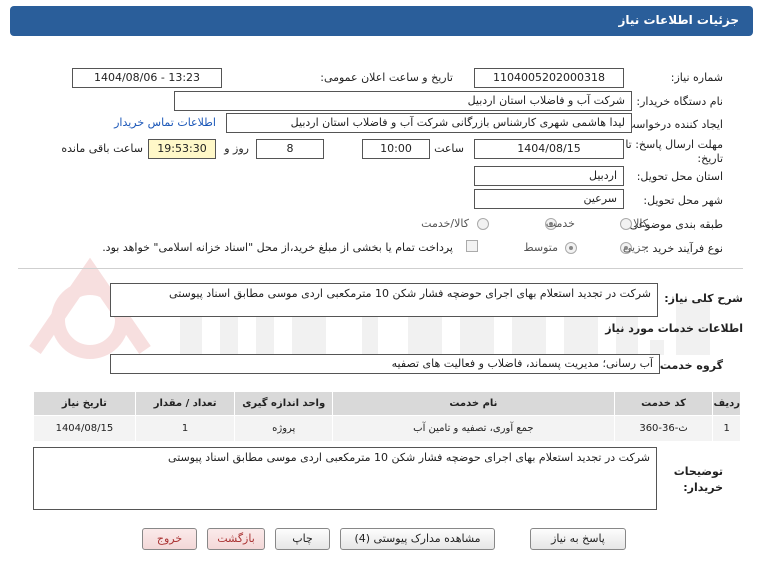 This screenshot has height=566, width=761. Describe the element at coordinates (549, 149) in the screenshot. I see `deadline-date-field: 1404/08/15` at that location.